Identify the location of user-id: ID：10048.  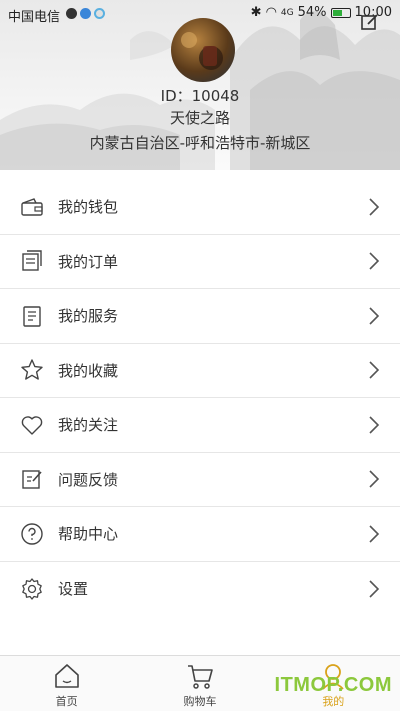
(200, 96).